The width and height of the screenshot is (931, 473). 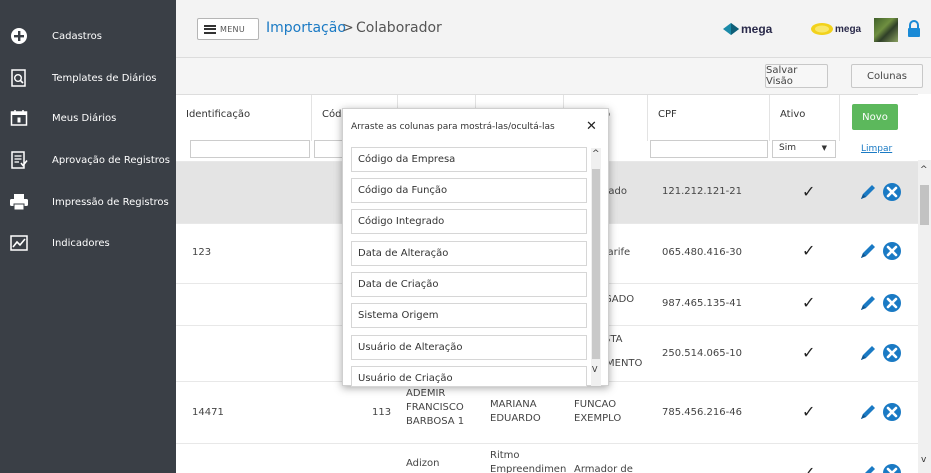 I want to click on sidebar-item-impressao: Impressão de Registros, so click(x=88, y=202).